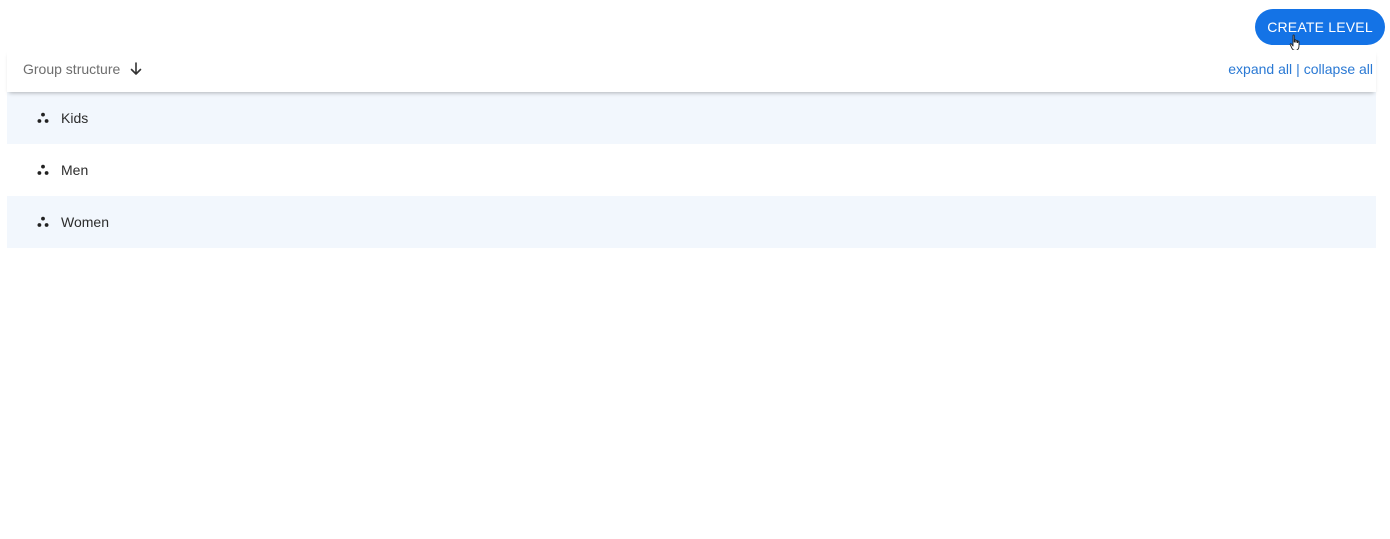  Describe the element at coordinates (75, 170) in the screenshot. I see `list-item-label: Men` at that location.